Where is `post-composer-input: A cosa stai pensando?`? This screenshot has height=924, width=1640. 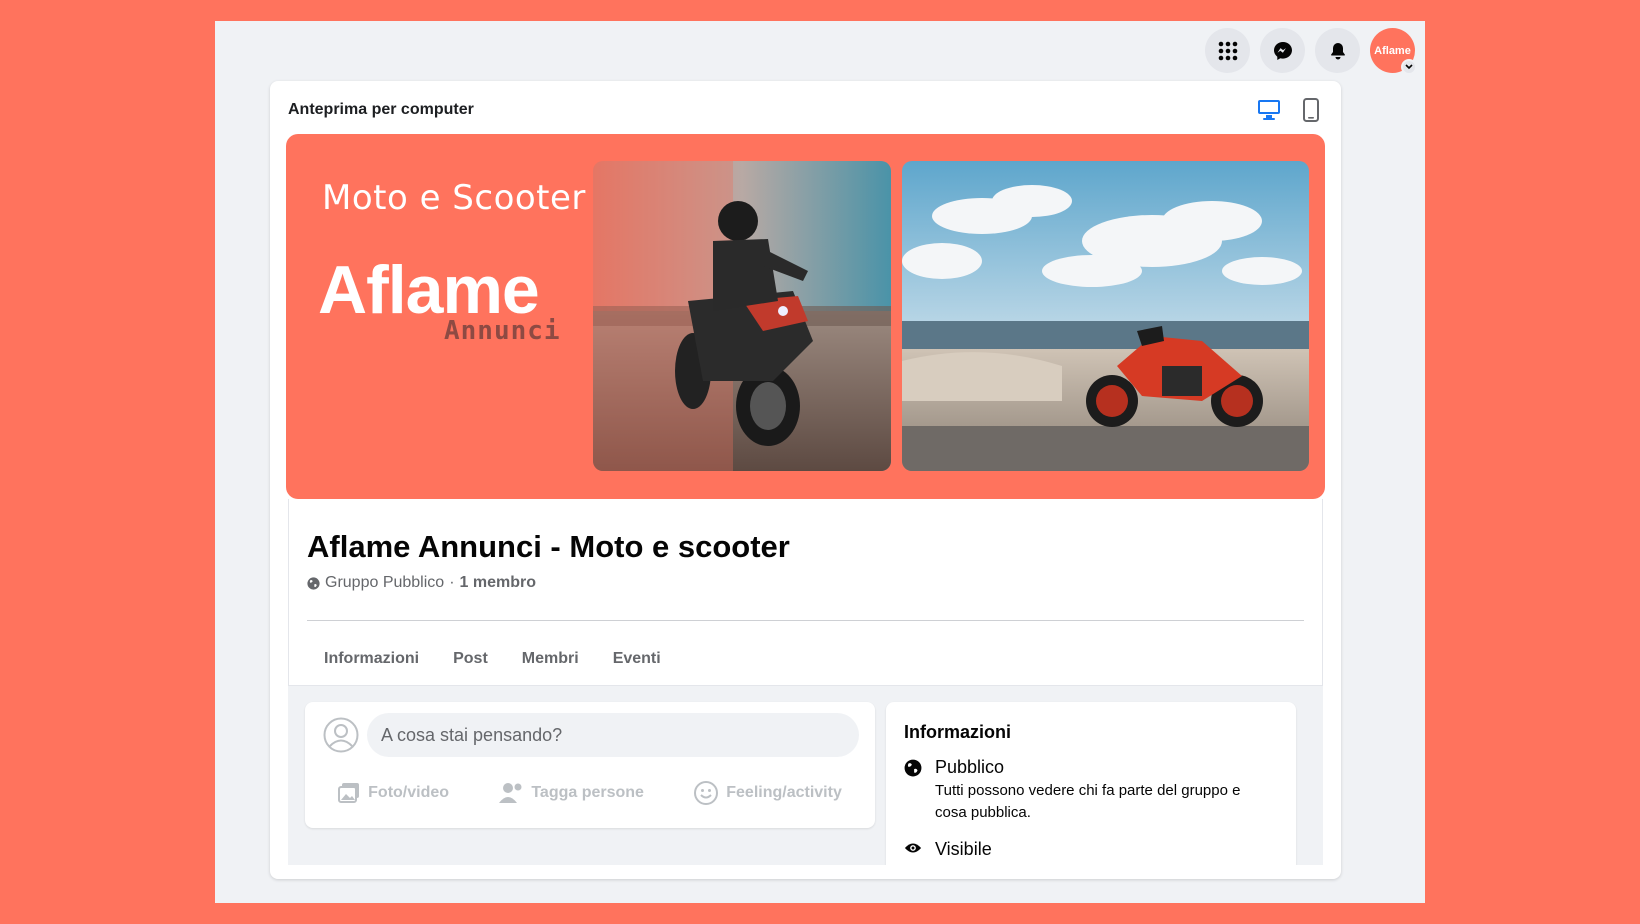
post-composer-input: A cosa stai pensando? is located at coordinates (613, 735).